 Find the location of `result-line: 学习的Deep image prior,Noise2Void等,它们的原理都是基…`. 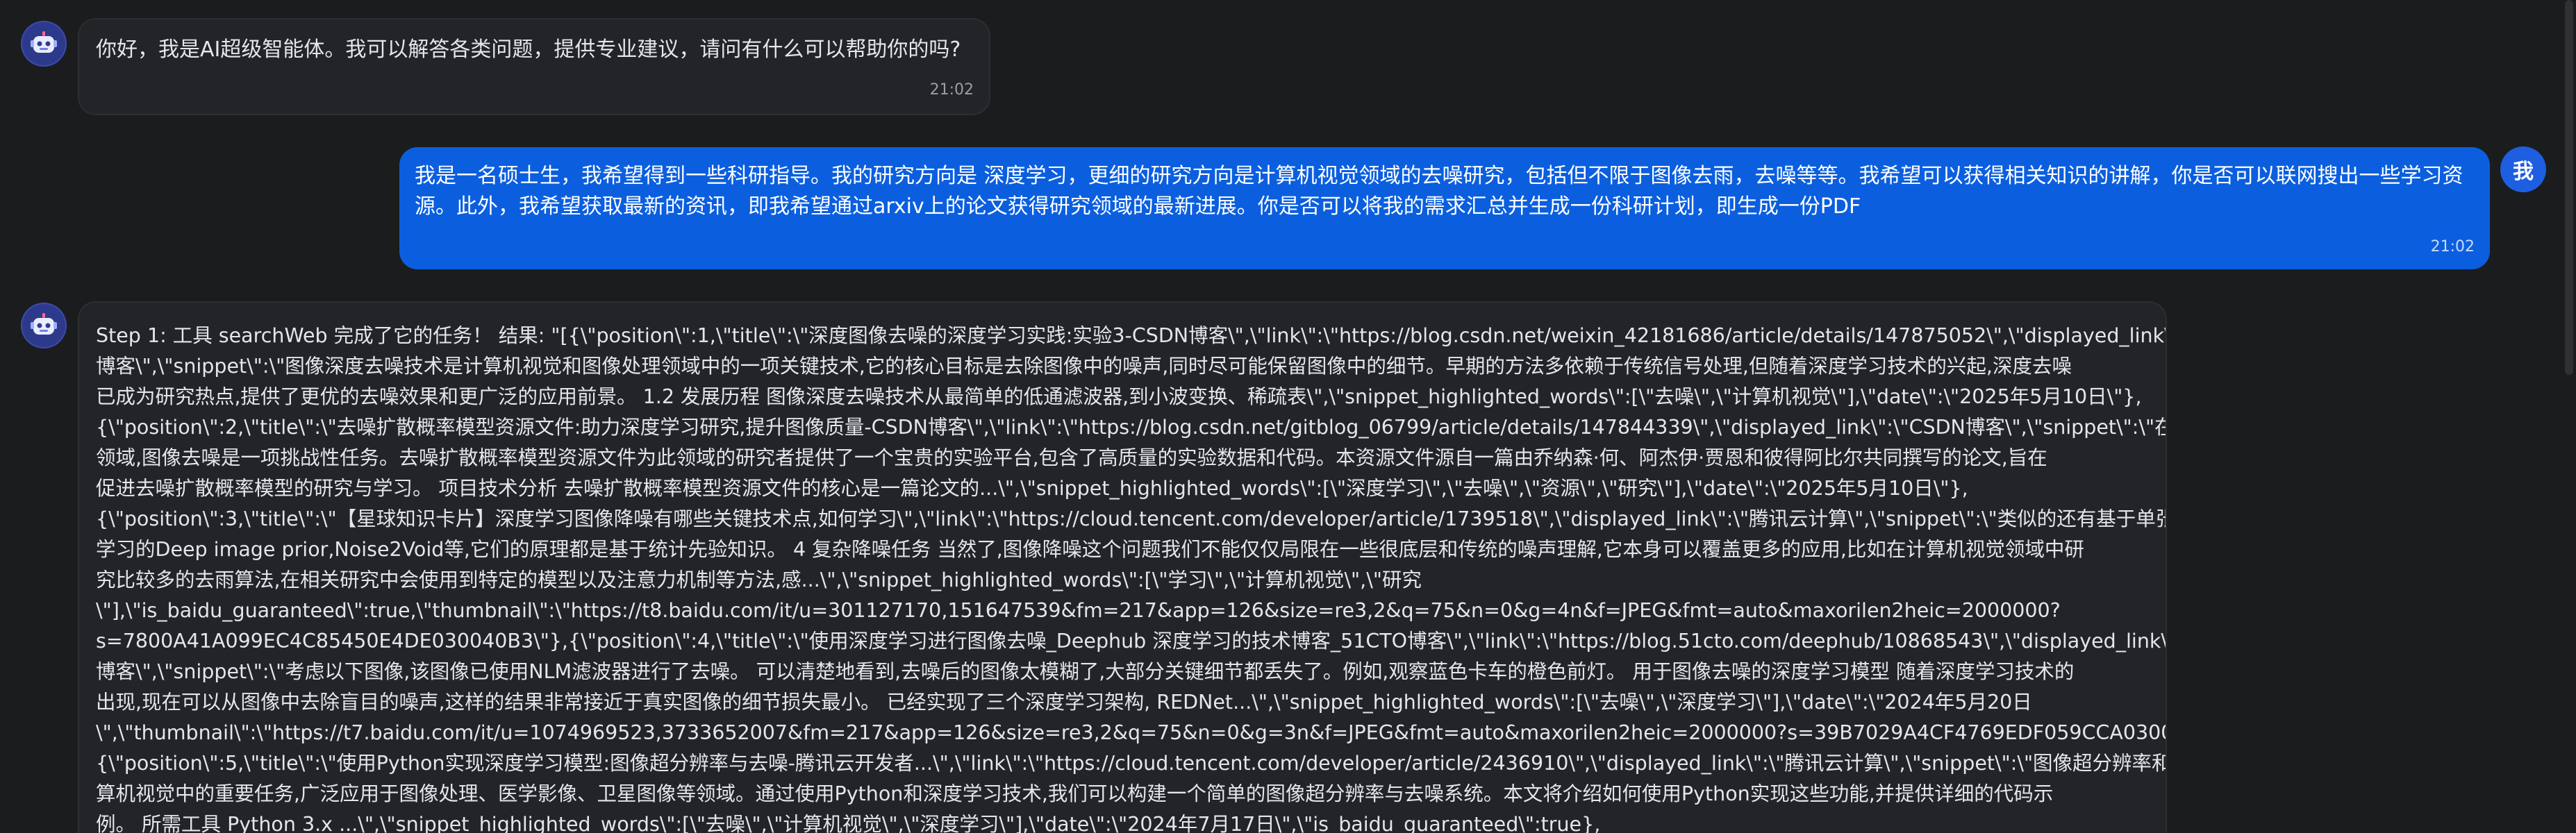

result-line: 学习的Deep image prior,Noise2Void等,它们的原理都是基… is located at coordinates (1090, 550).